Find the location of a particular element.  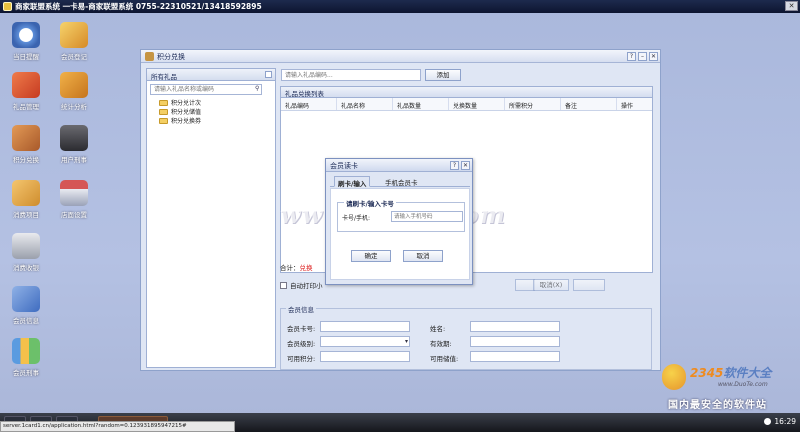

member-card-label: 会员卡号: is located at coordinates (301, 329).